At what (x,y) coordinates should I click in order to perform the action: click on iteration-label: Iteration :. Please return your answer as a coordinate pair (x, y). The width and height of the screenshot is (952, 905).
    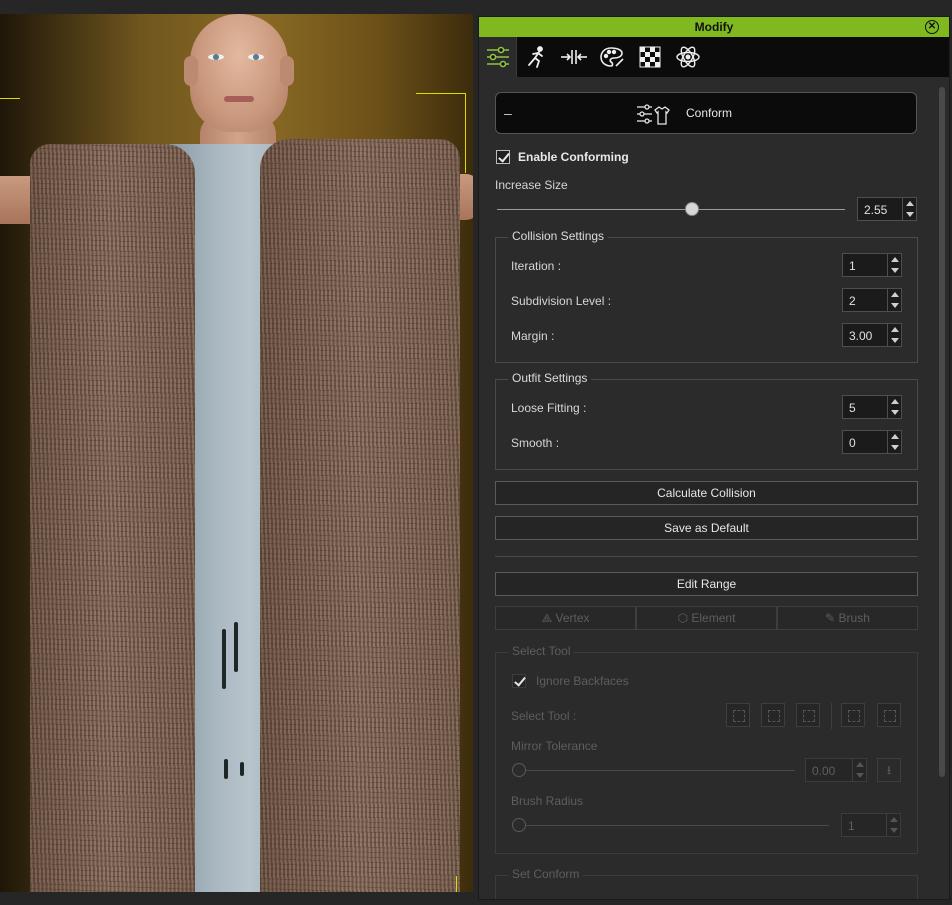
    Looking at the image, I should click on (536, 266).